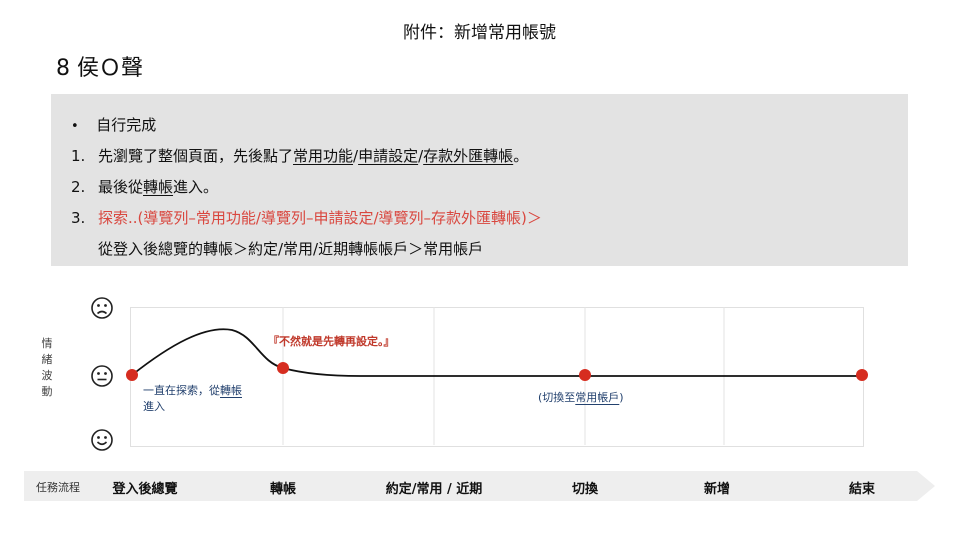 The image size is (959, 539). I want to click on flow-arrow, so click(479, 486).